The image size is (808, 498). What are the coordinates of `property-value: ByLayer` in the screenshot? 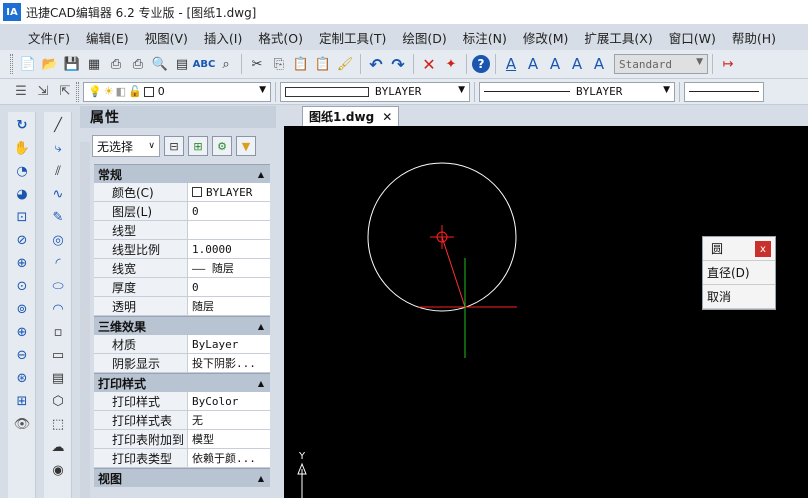 It's located at (229, 344).